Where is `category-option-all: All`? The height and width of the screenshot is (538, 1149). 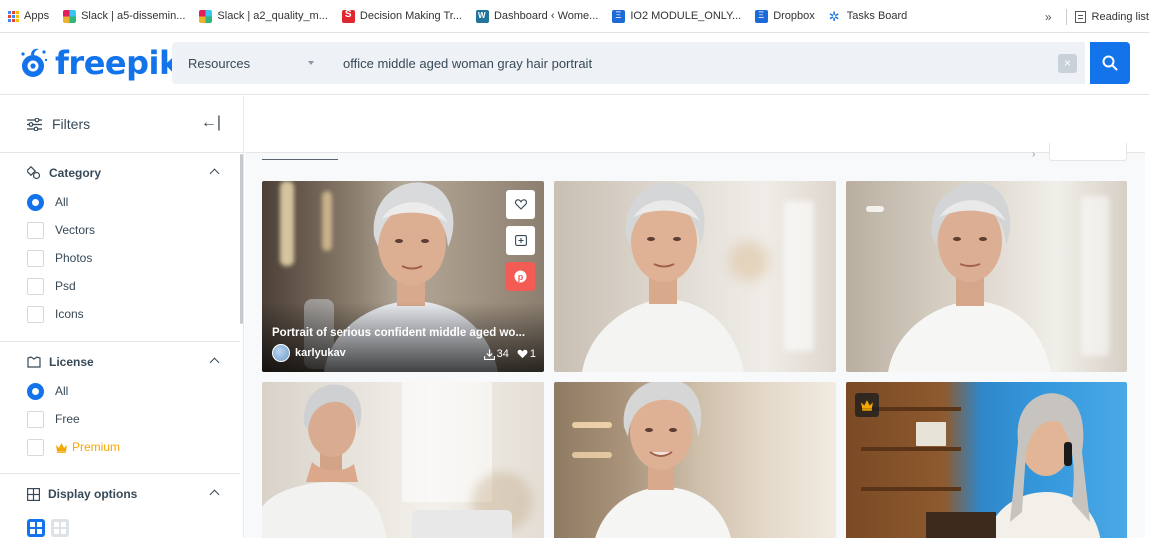 category-option-all: All is located at coordinates (120, 202).